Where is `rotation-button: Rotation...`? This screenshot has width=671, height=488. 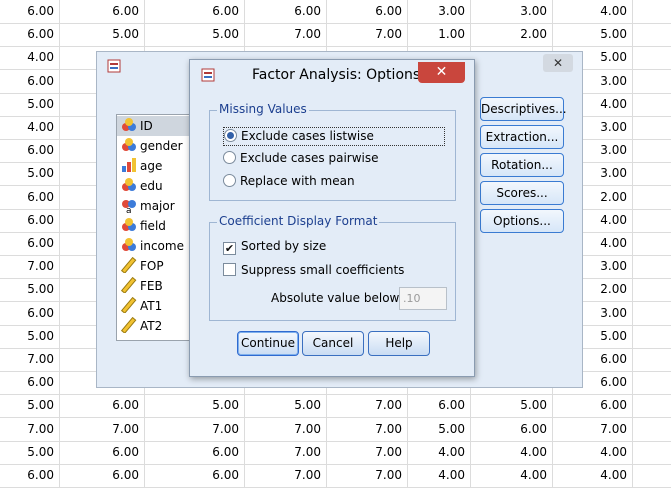 rotation-button: Rotation... is located at coordinates (522, 165).